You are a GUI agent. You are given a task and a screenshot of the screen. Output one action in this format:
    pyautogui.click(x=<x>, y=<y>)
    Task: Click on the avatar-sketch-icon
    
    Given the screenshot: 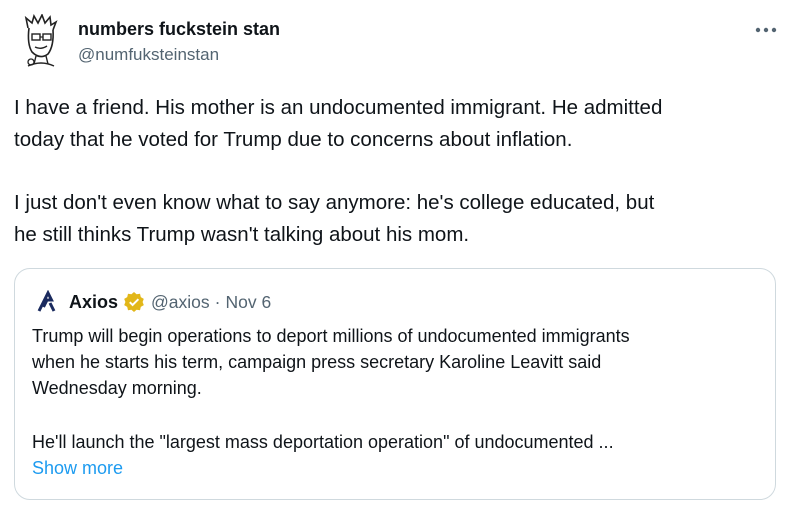 What is the action you would take?
    pyautogui.click(x=41, y=40)
    